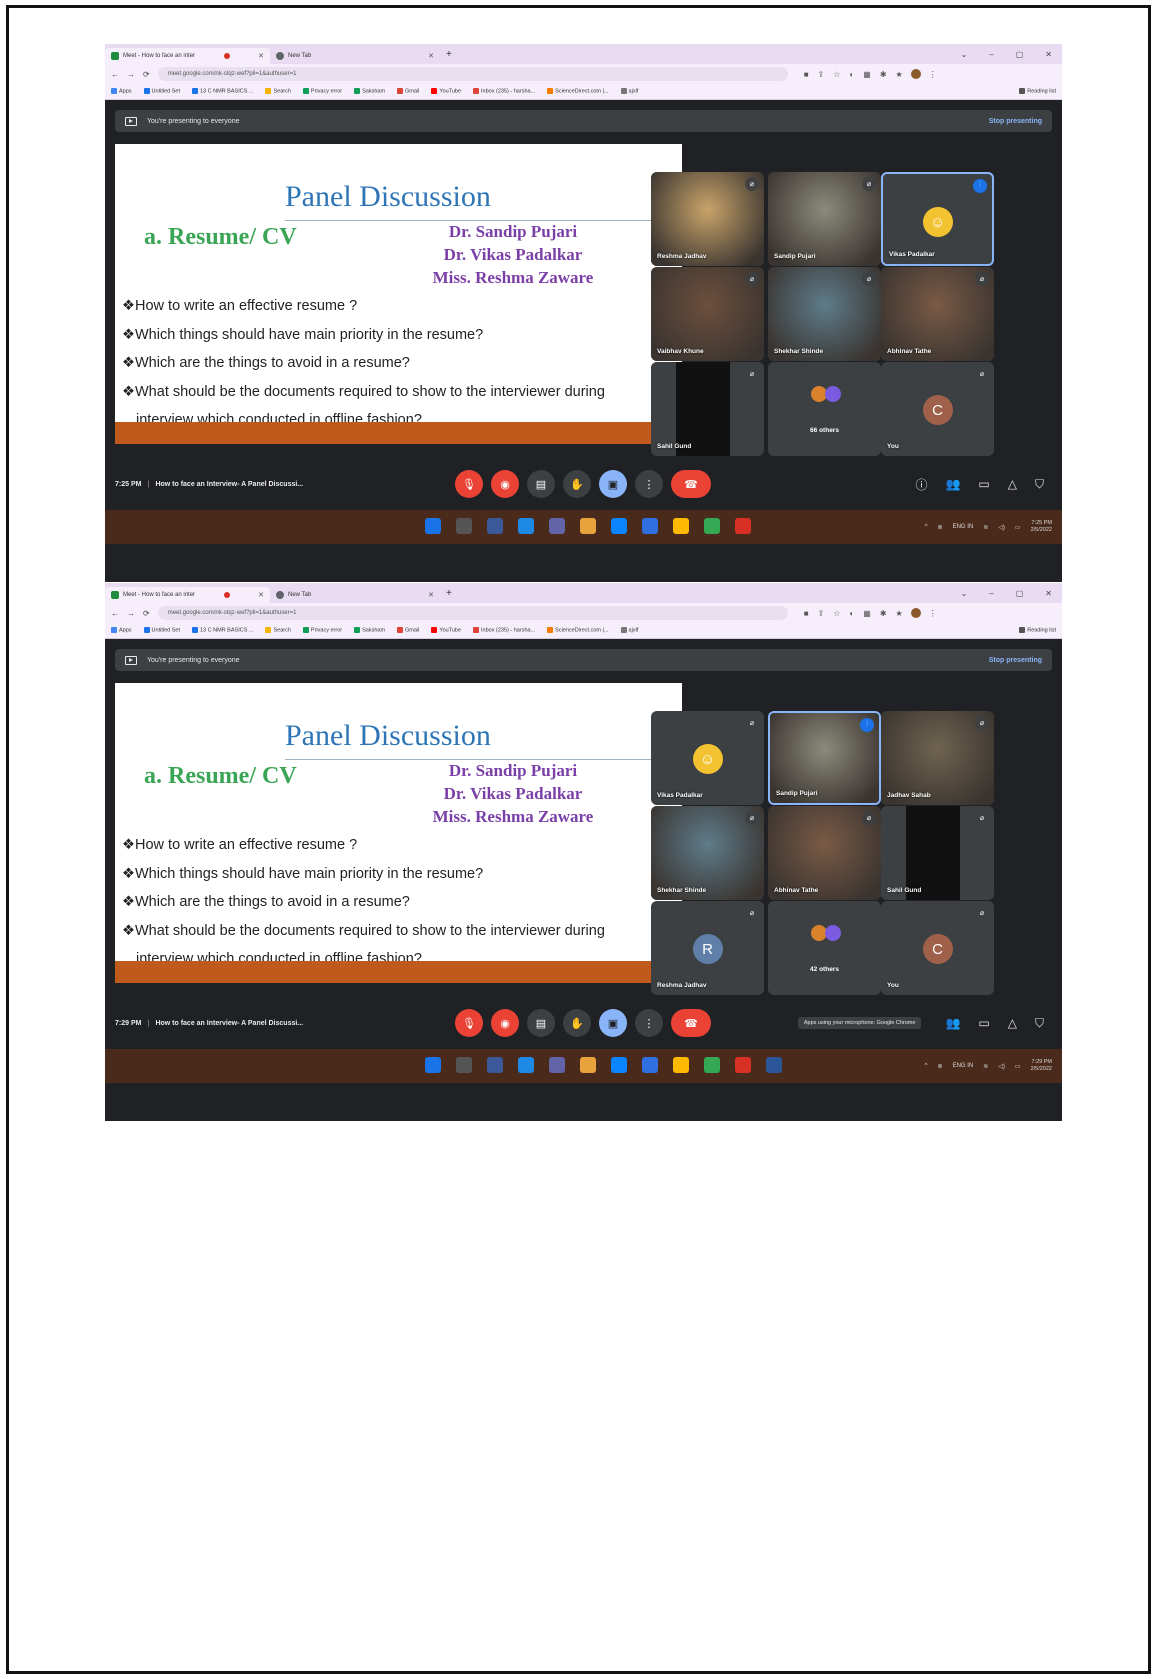  I want to click on participant-tile: 66 others, so click(824, 409).